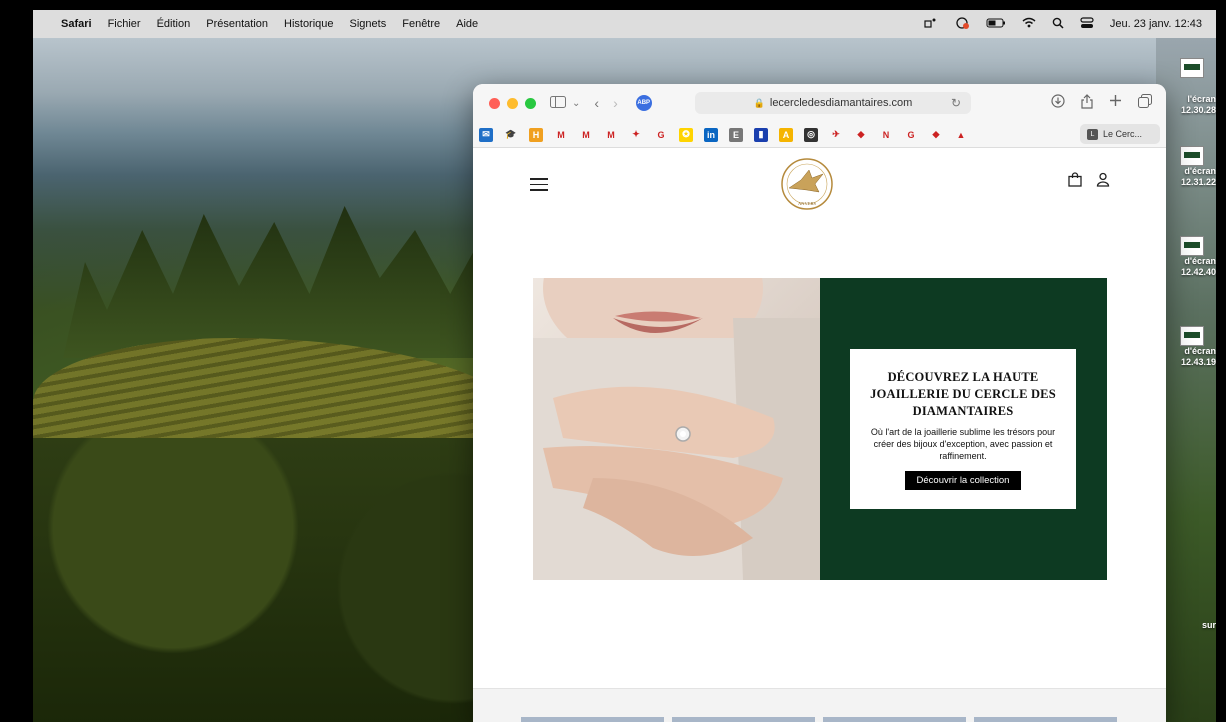 The width and height of the screenshot is (1226, 722). I want to click on bookmark-17-icon: G, so click(911, 134).